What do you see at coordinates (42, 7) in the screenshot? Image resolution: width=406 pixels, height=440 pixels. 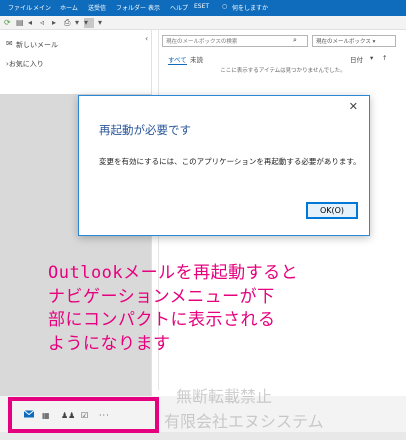 I see `tab-main: メイン` at bounding box center [42, 7].